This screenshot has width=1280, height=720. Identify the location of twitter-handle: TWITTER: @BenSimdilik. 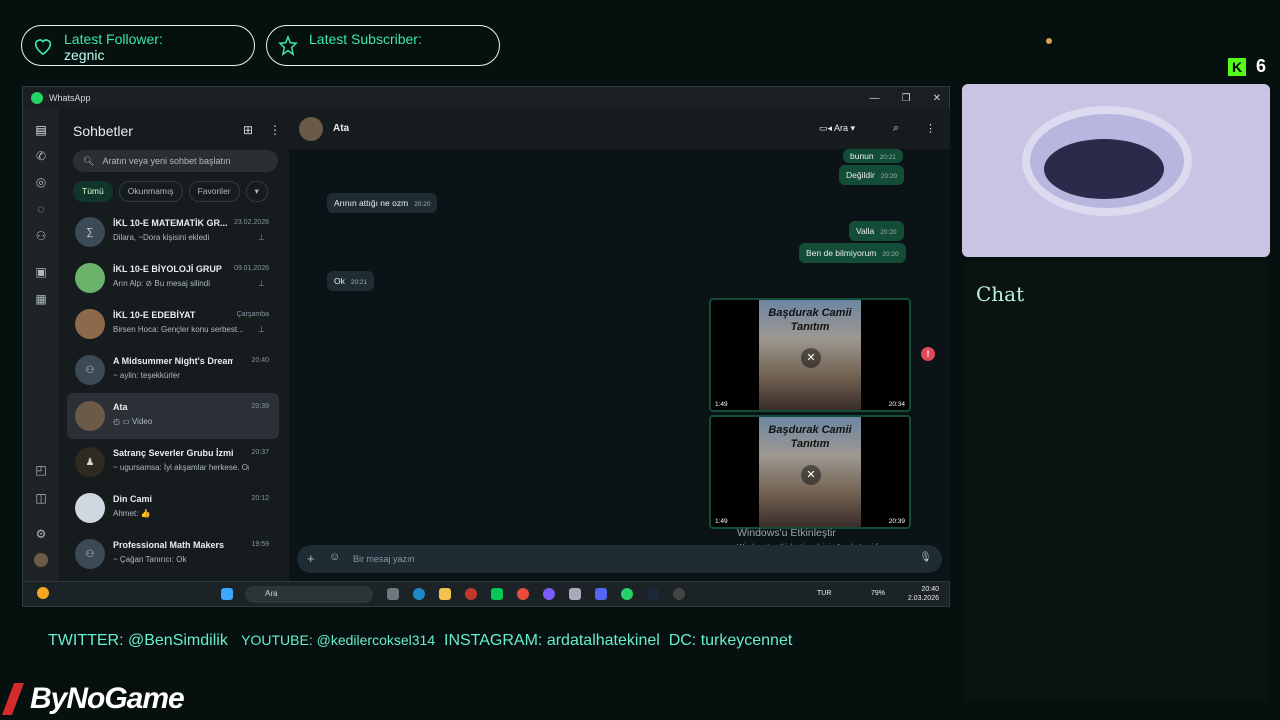
(138, 640).